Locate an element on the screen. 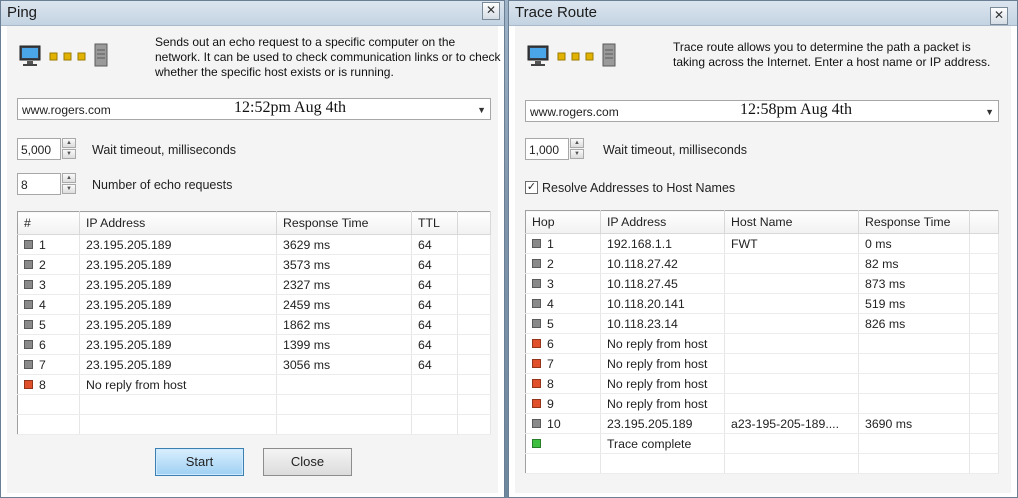 This screenshot has width=1018, height=498. trace-host-value: www.rogers.com is located at coordinates (574, 112).